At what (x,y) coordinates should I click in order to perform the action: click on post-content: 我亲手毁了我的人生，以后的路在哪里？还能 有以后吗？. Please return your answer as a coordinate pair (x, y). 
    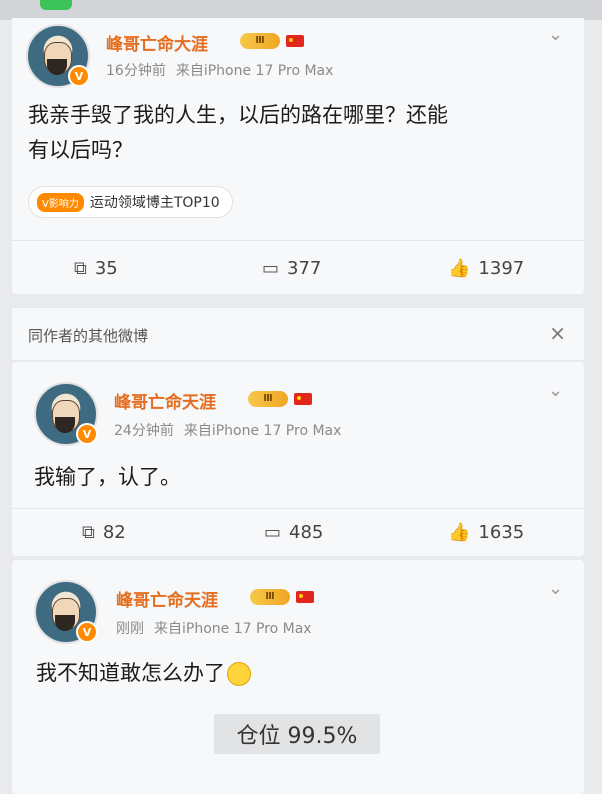
    Looking at the image, I should click on (298, 133).